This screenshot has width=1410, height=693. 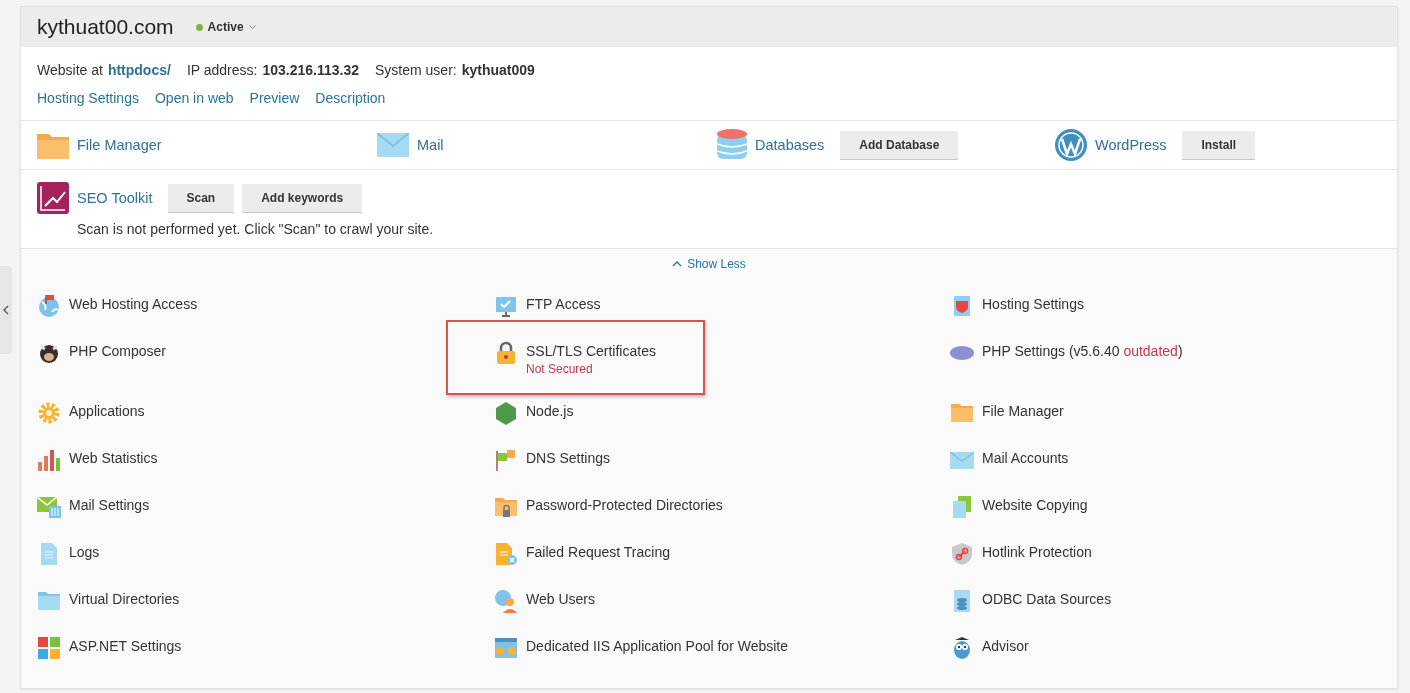 What do you see at coordinates (498, 70) in the screenshot?
I see `info-value: kythuat009` at bounding box center [498, 70].